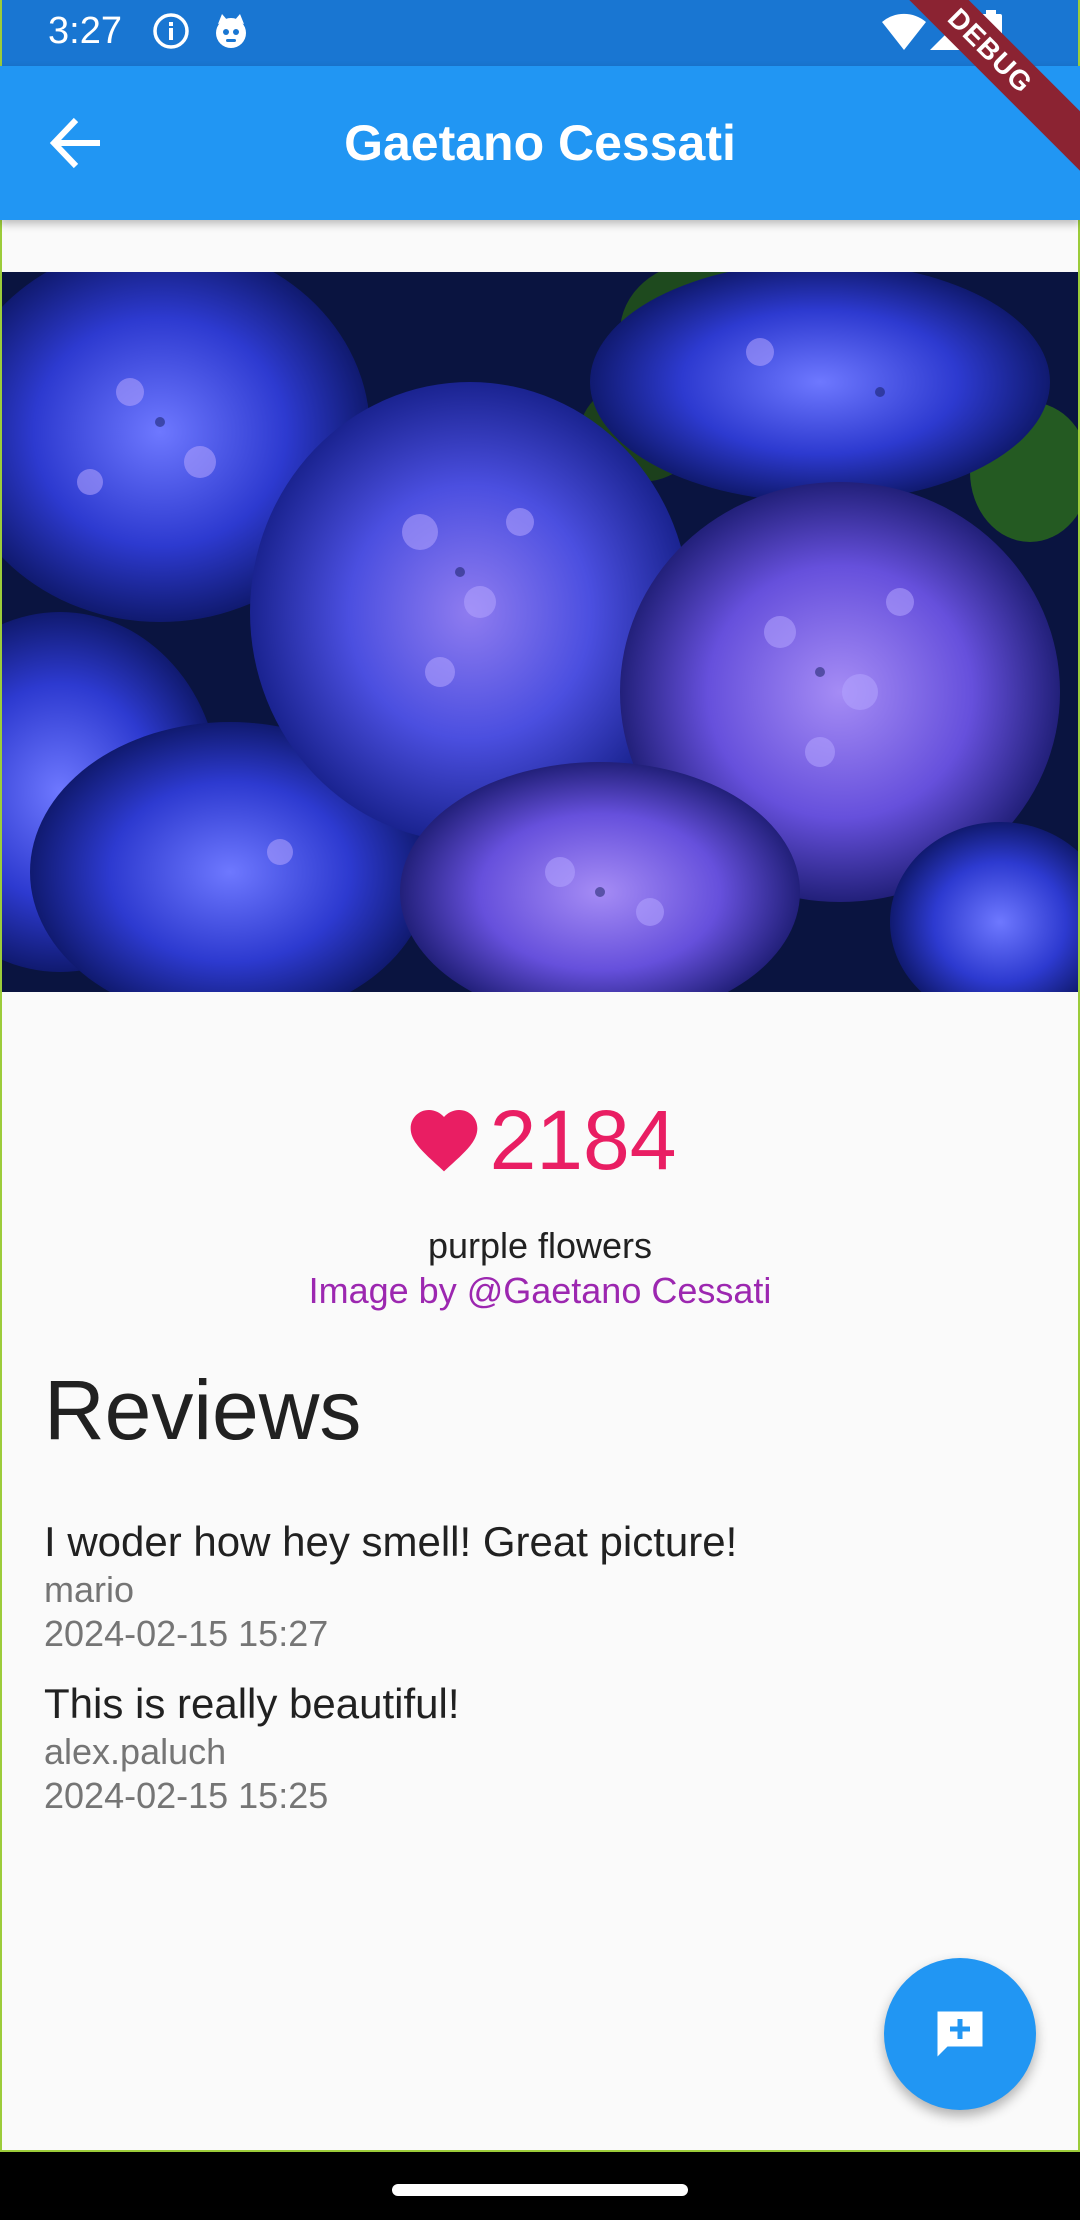 The height and width of the screenshot is (2220, 1080). I want to click on info-icon, so click(171, 31).